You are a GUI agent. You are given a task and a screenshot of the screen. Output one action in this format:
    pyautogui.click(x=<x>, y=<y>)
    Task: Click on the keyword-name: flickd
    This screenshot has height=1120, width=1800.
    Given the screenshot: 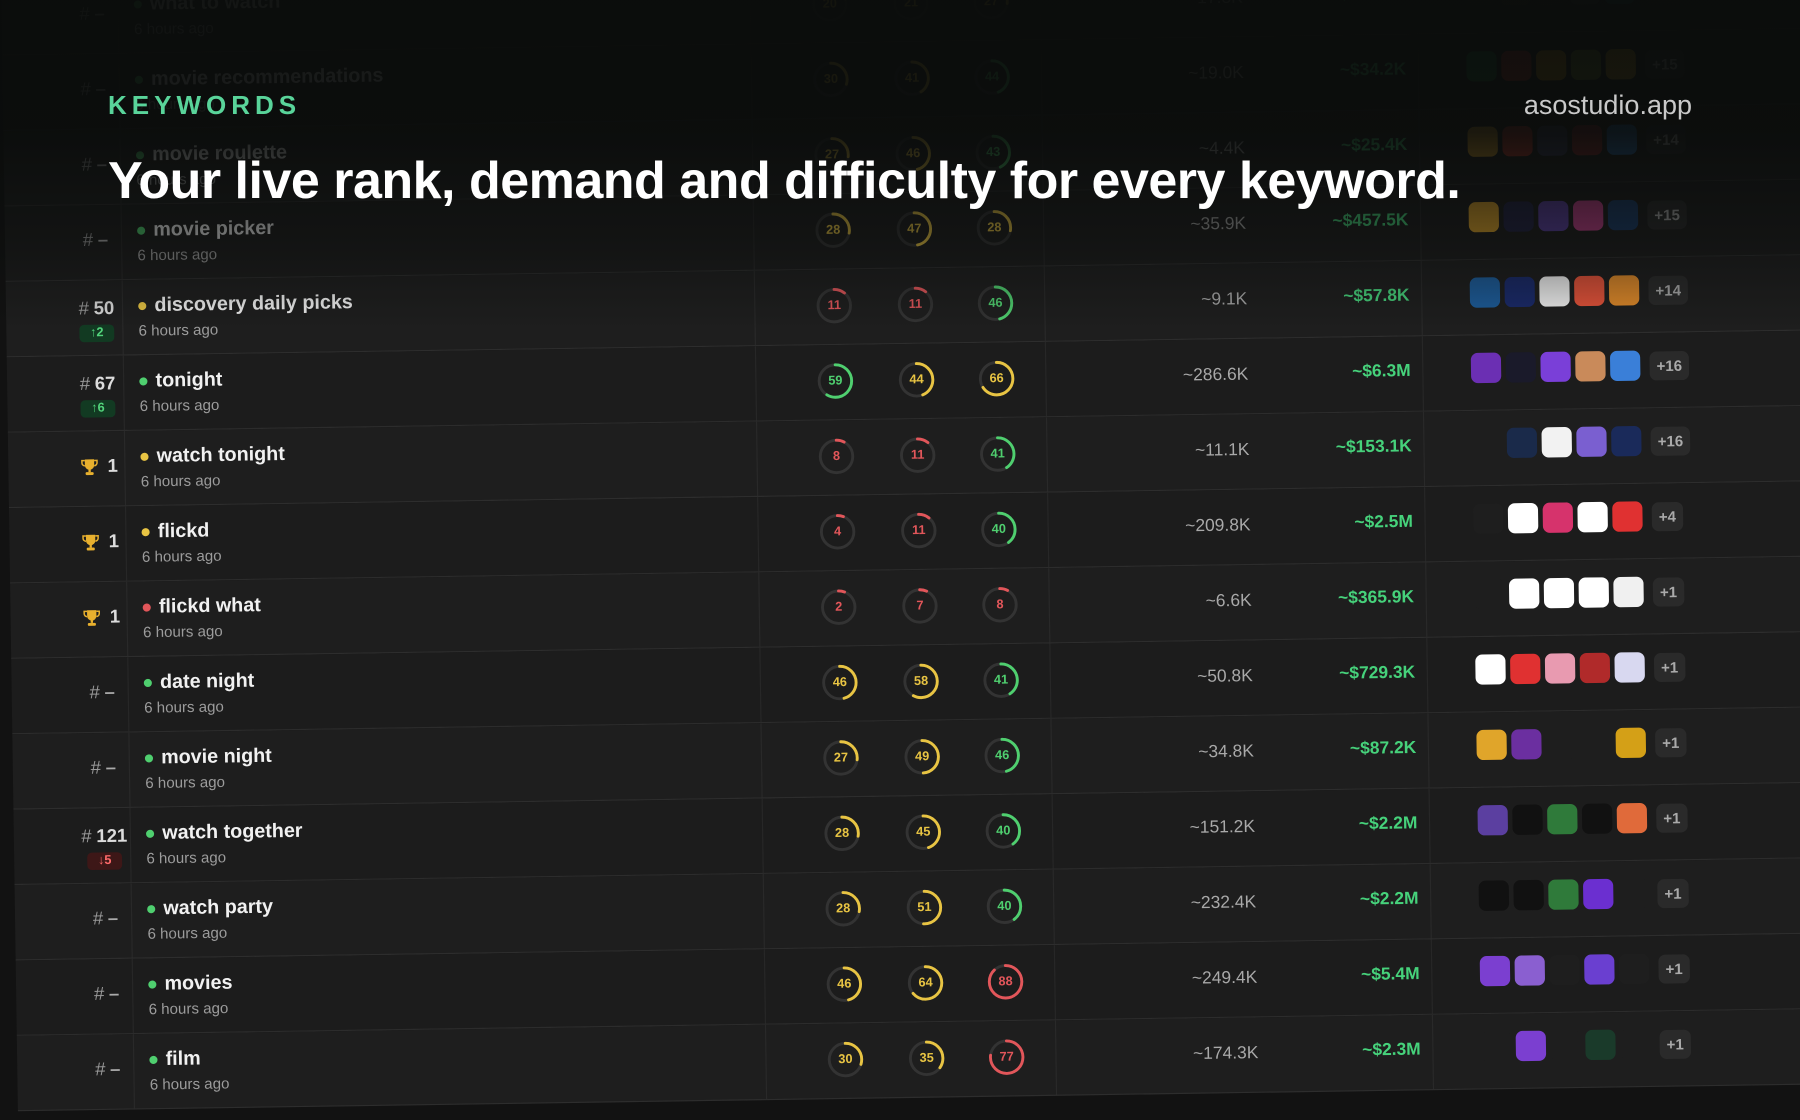 What is the action you would take?
    pyautogui.click(x=184, y=530)
    